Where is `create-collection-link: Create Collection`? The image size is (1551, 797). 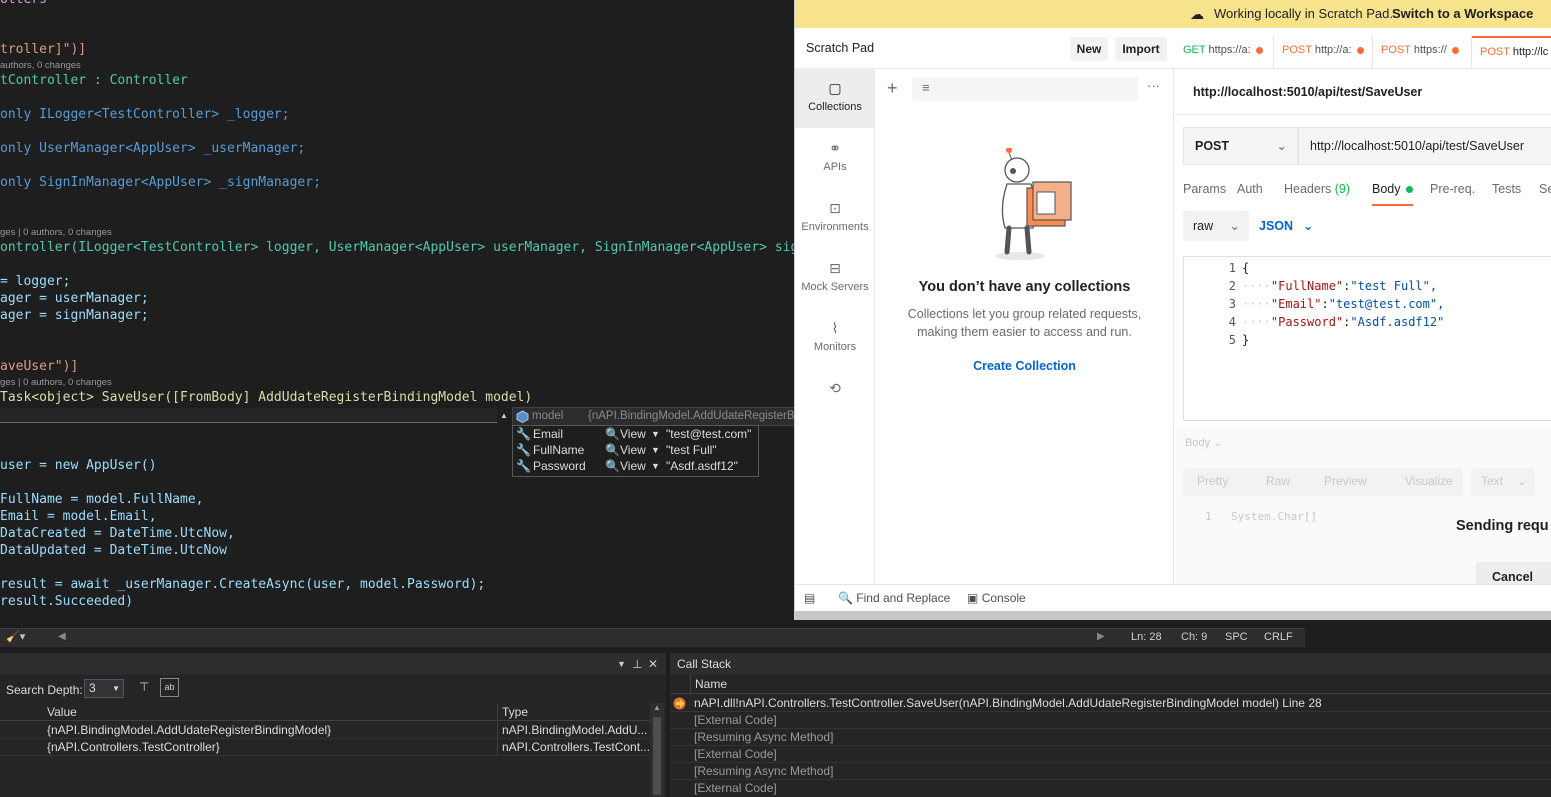 create-collection-link: Create Collection is located at coordinates (1024, 366).